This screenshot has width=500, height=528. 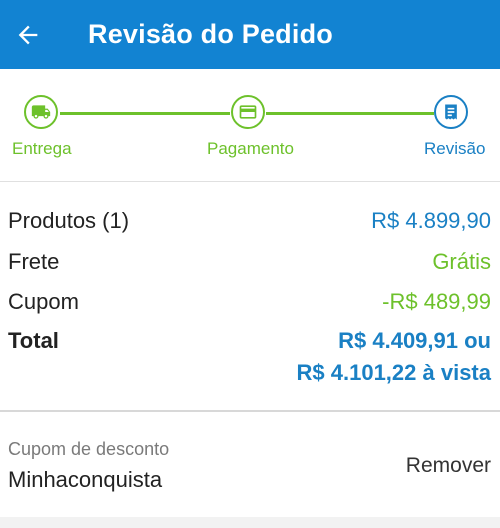 I want to click on cupom-value: -R$ 489,99, so click(x=436, y=301).